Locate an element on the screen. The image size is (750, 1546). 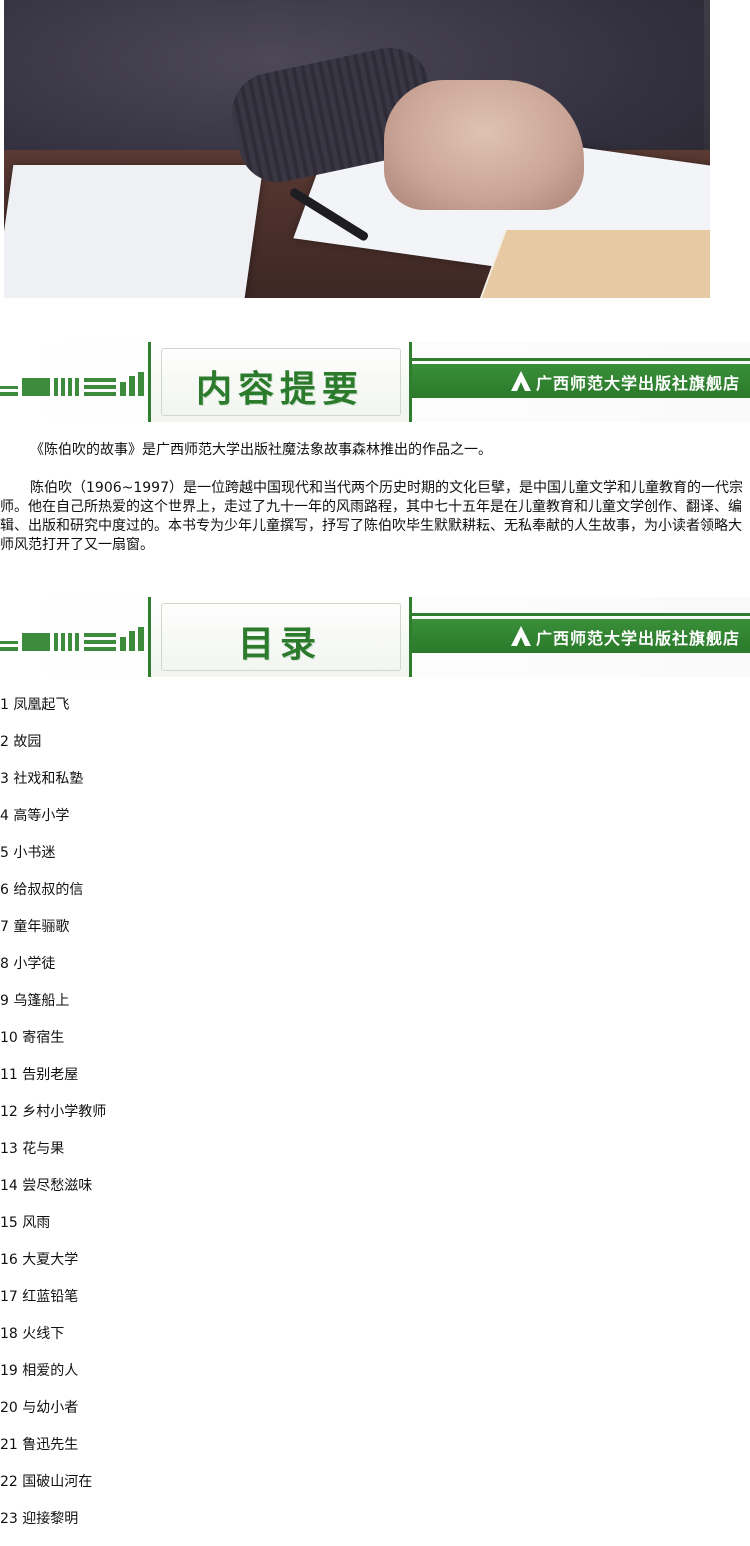
toc-item: 9 乌篷船上 is located at coordinates (35, 1001).